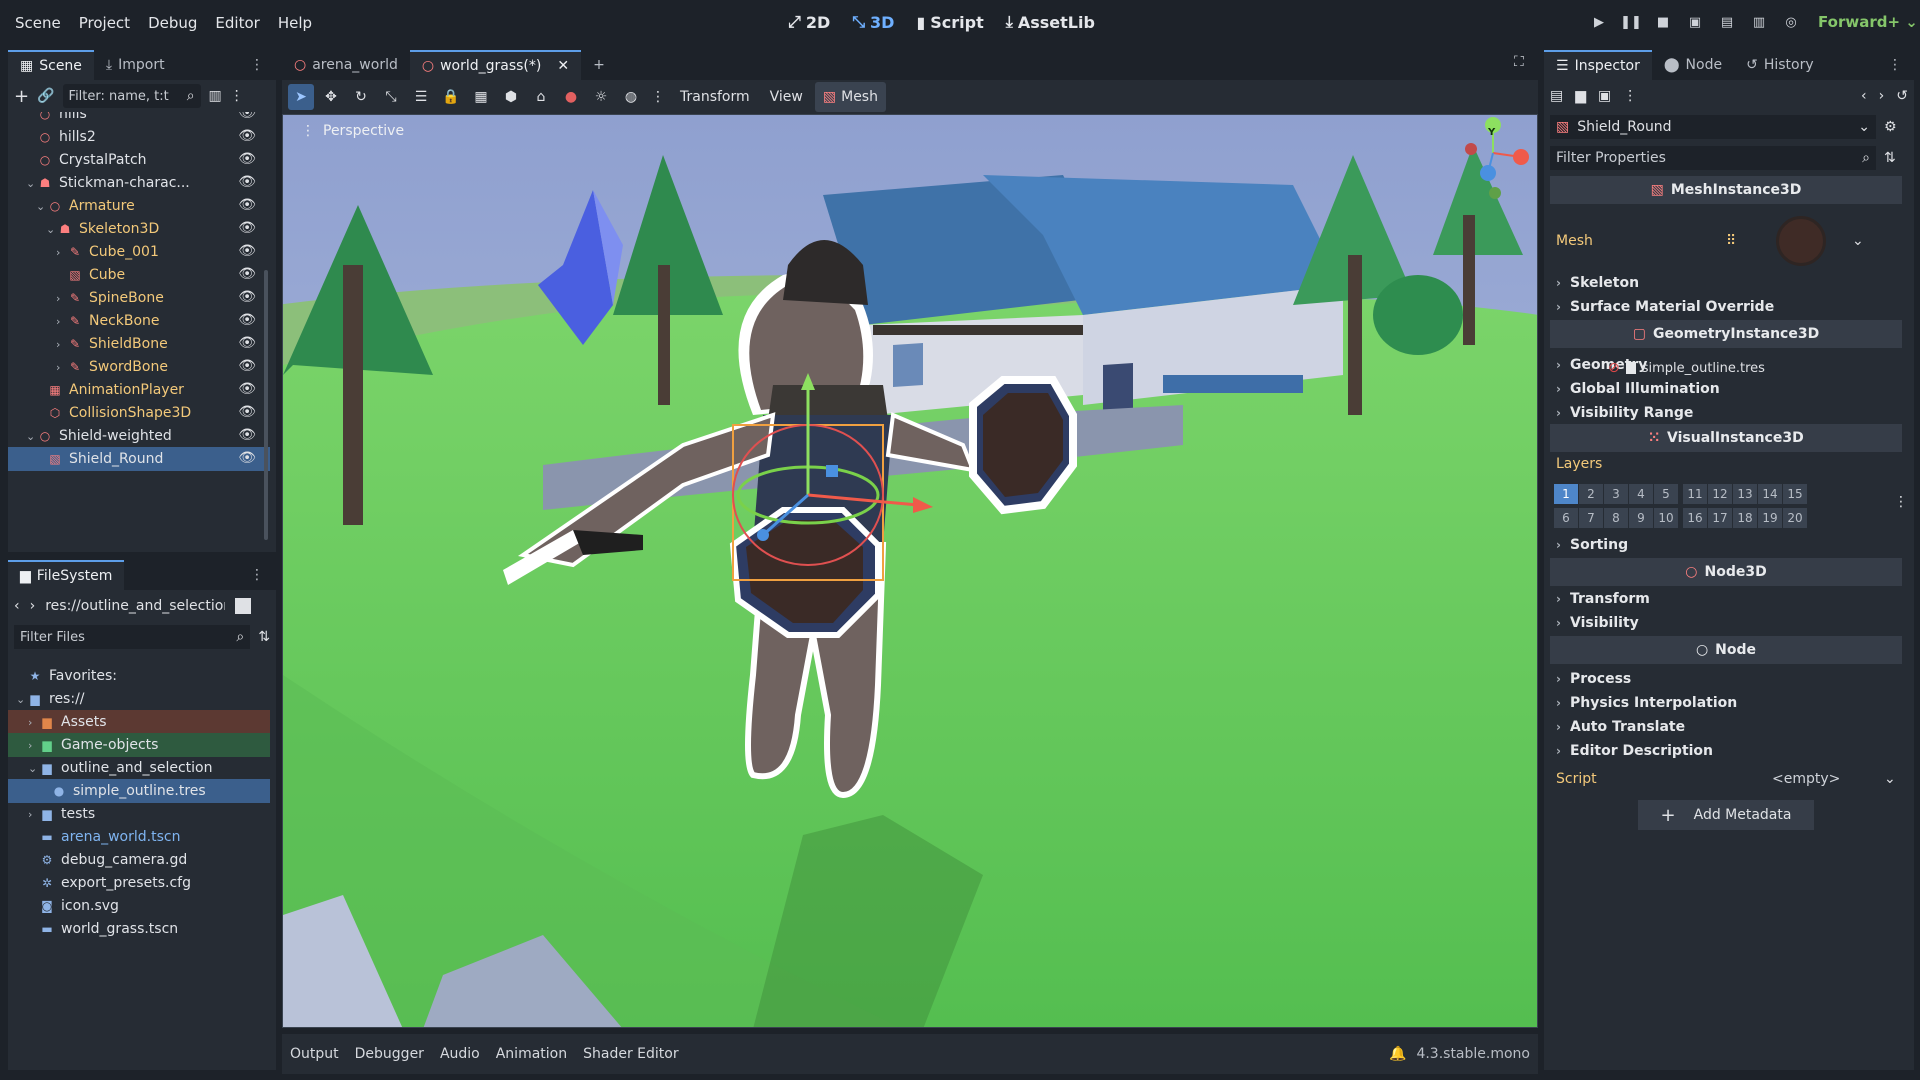  I want to click on tab-scene: ▦ Scene, so click(51, 65).